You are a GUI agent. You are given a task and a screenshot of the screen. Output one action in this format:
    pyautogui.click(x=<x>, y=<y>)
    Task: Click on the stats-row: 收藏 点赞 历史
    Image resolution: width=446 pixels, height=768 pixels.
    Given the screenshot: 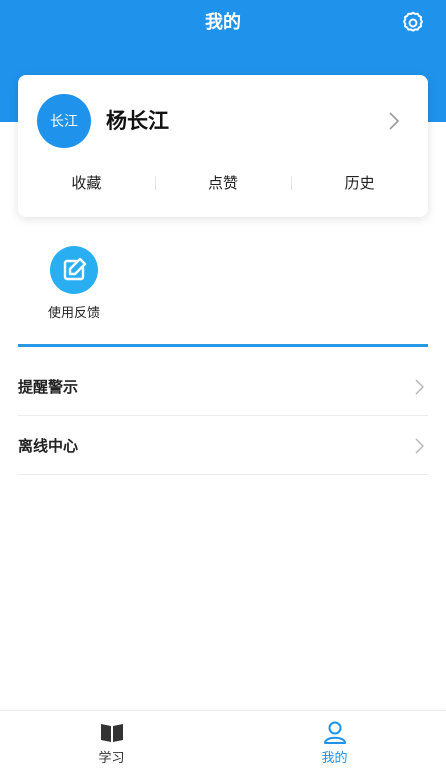 What is the action you would take?
    pyautogui.click(x=223, y=183)
    